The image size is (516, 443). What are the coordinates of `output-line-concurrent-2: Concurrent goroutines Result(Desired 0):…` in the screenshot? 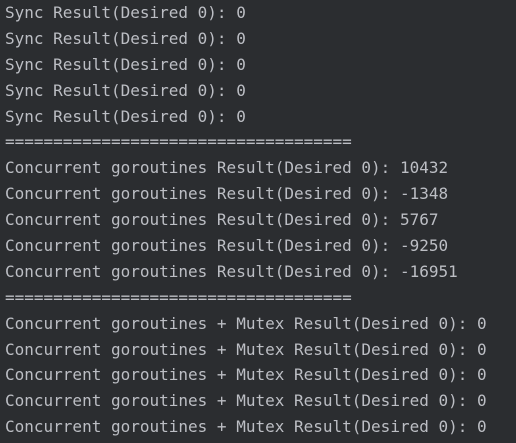 It's located at (227, 194).